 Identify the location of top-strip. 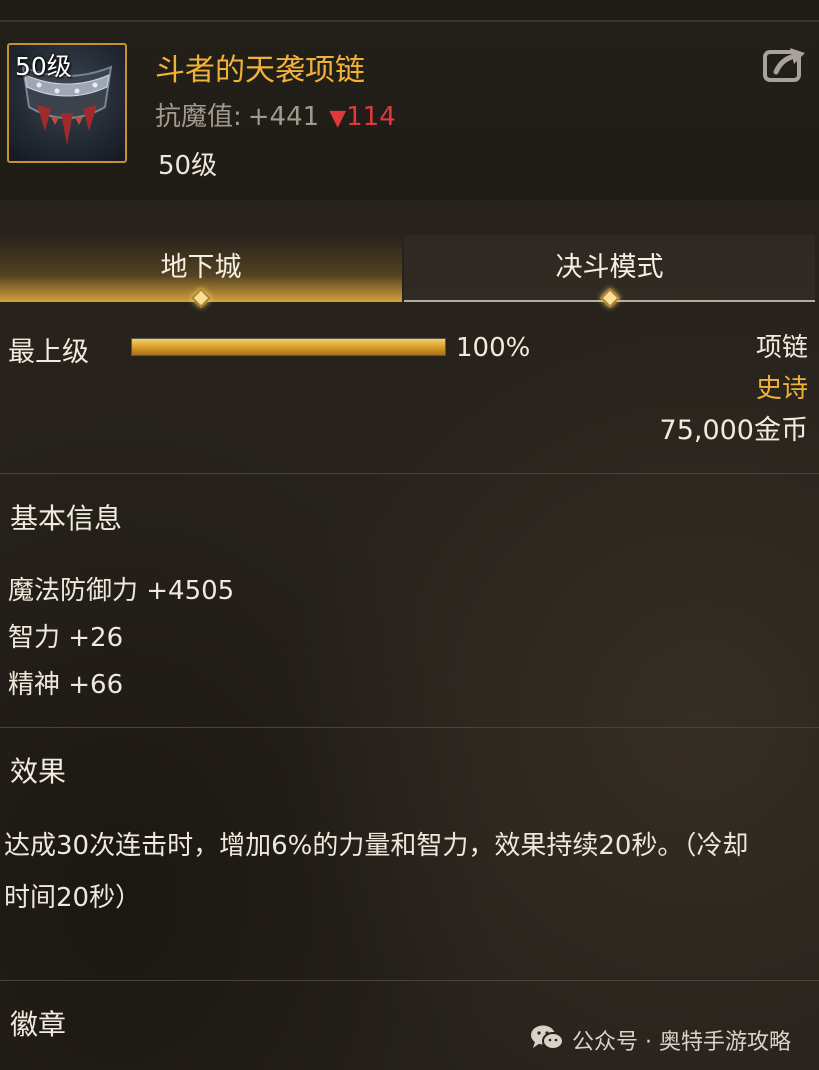
(409, 11).